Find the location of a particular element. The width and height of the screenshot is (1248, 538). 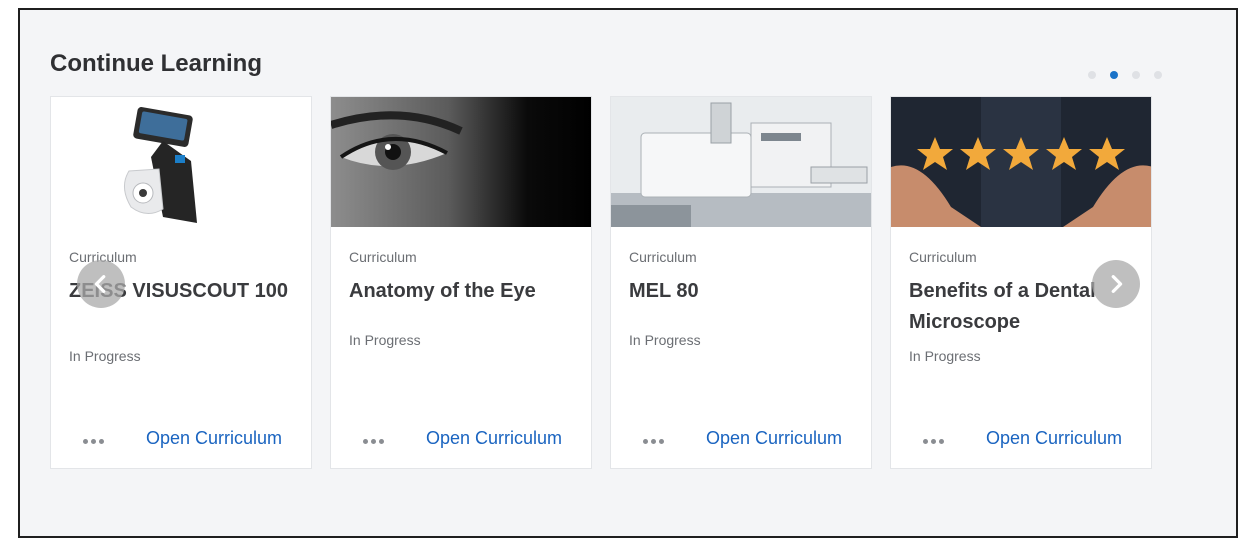

carousel-next-button is located at coordinates (1116, 284).